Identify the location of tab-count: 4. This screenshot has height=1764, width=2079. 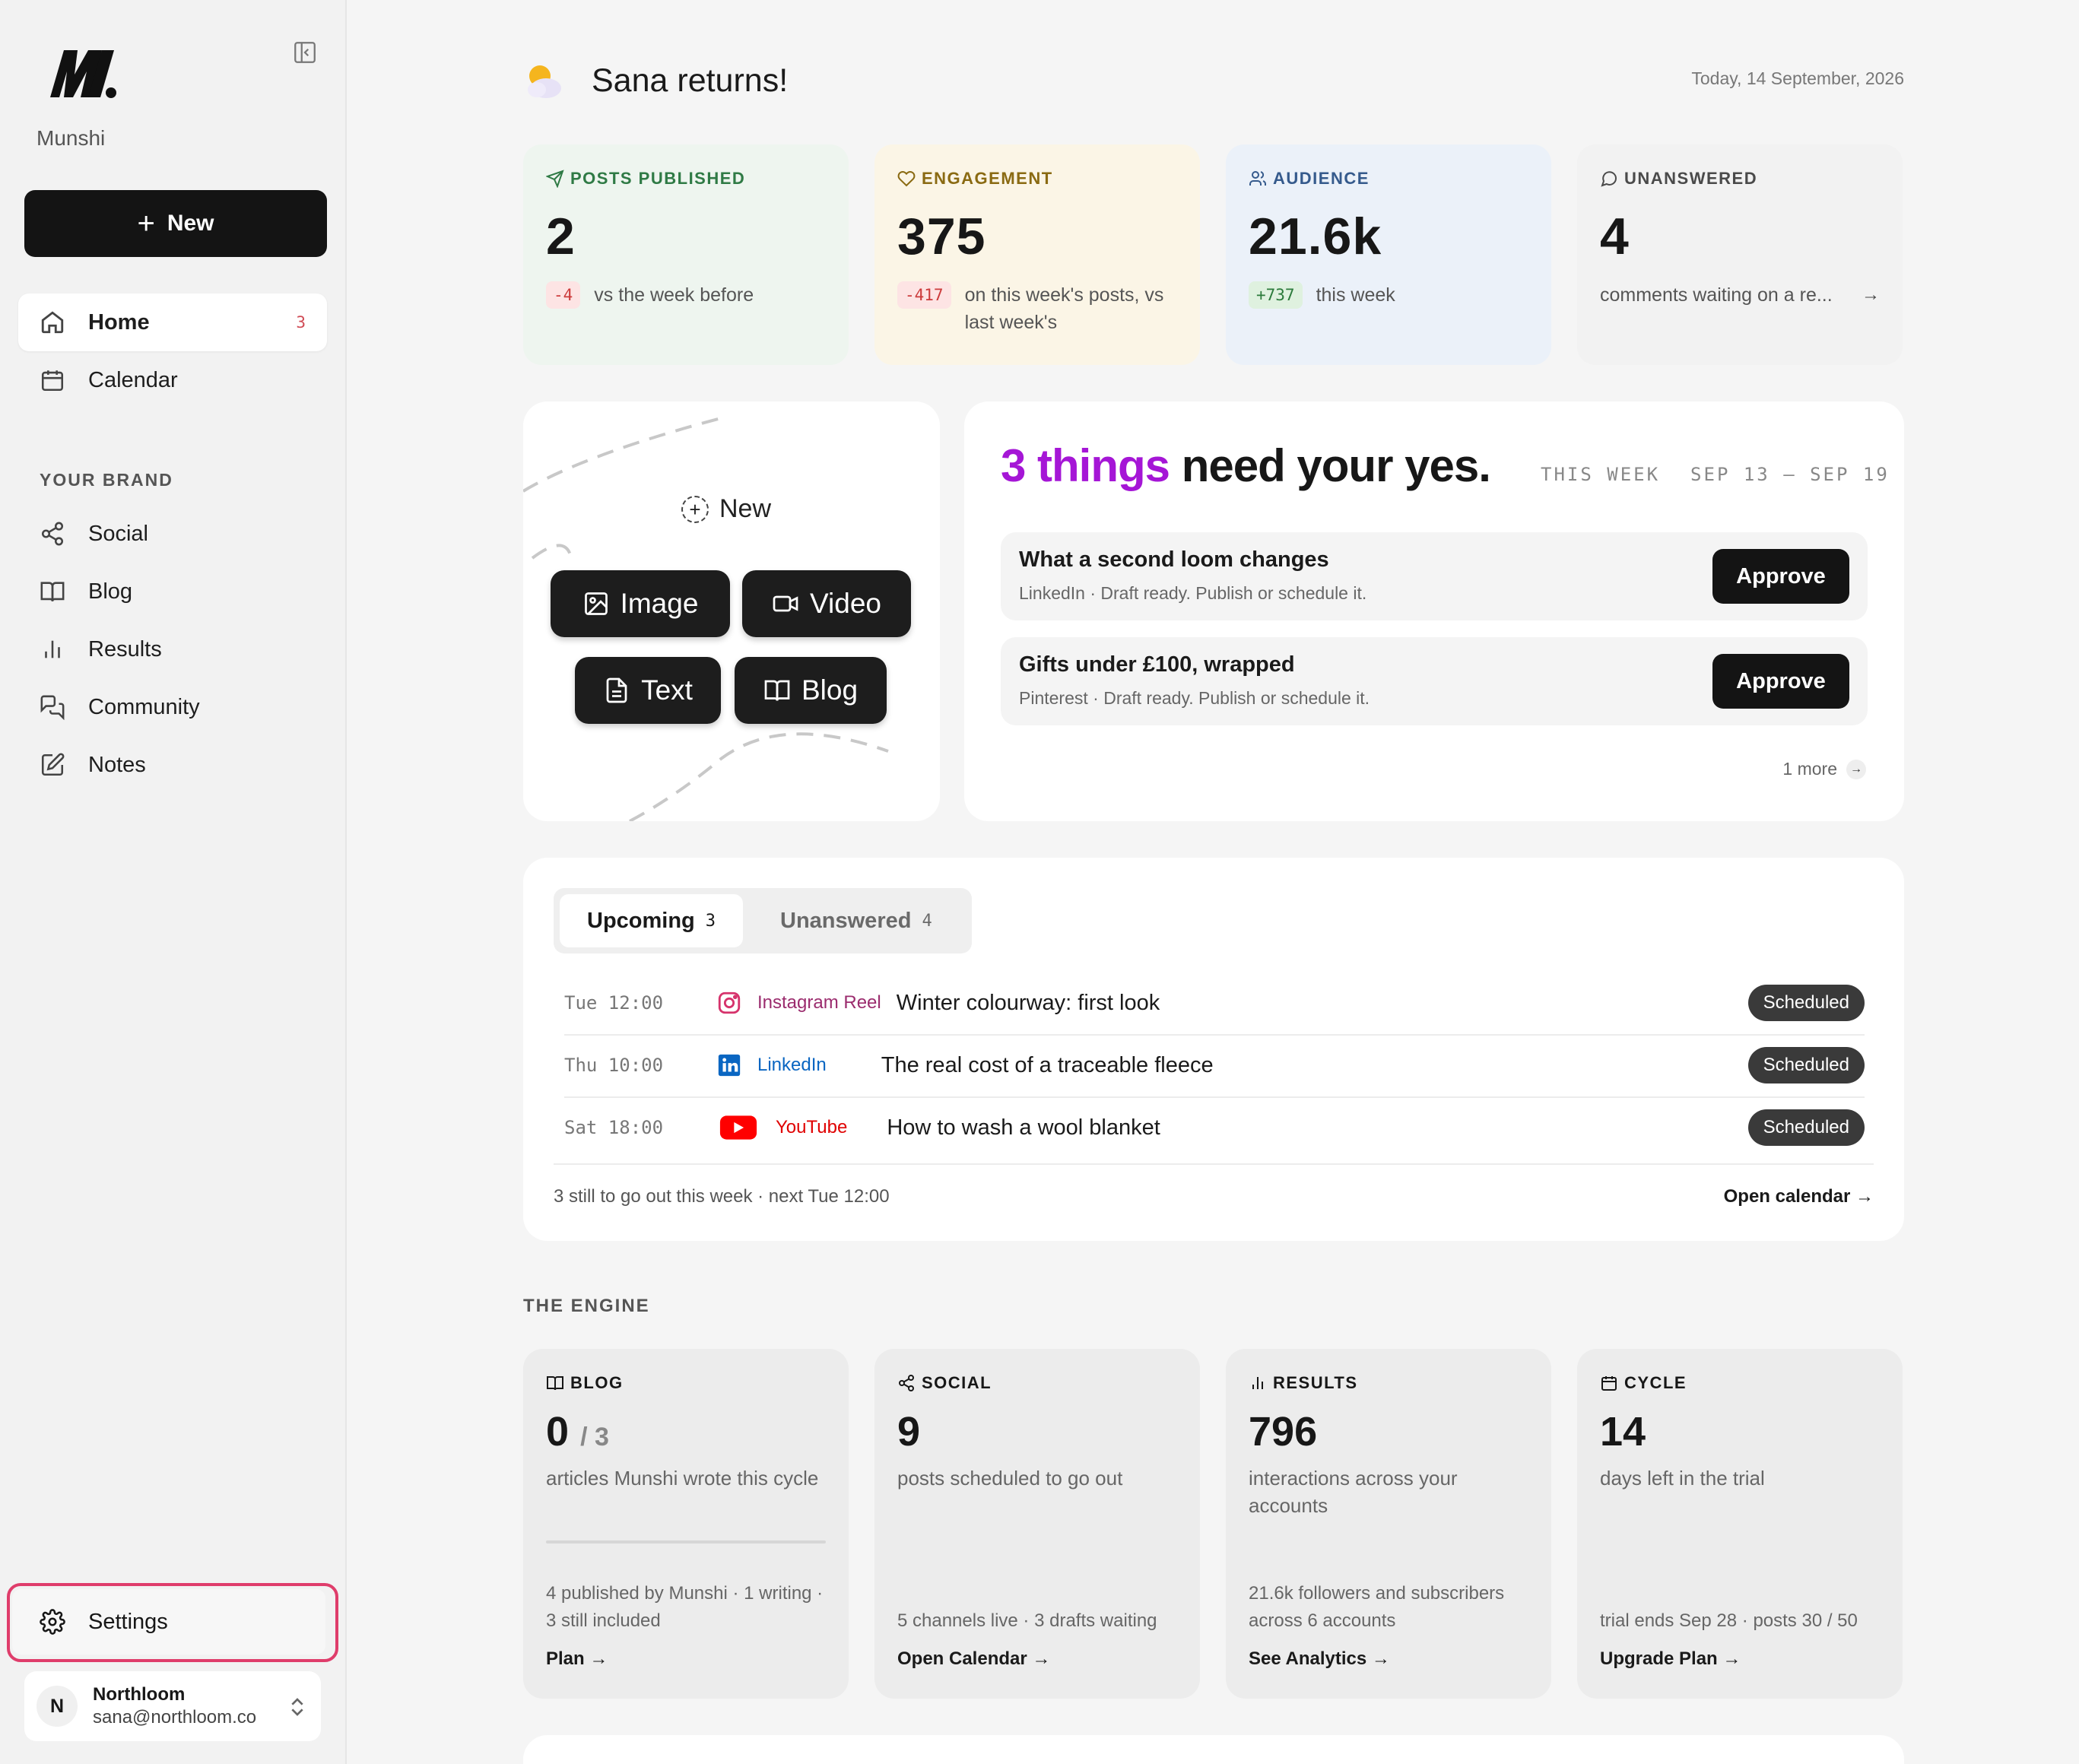
(927, 921).